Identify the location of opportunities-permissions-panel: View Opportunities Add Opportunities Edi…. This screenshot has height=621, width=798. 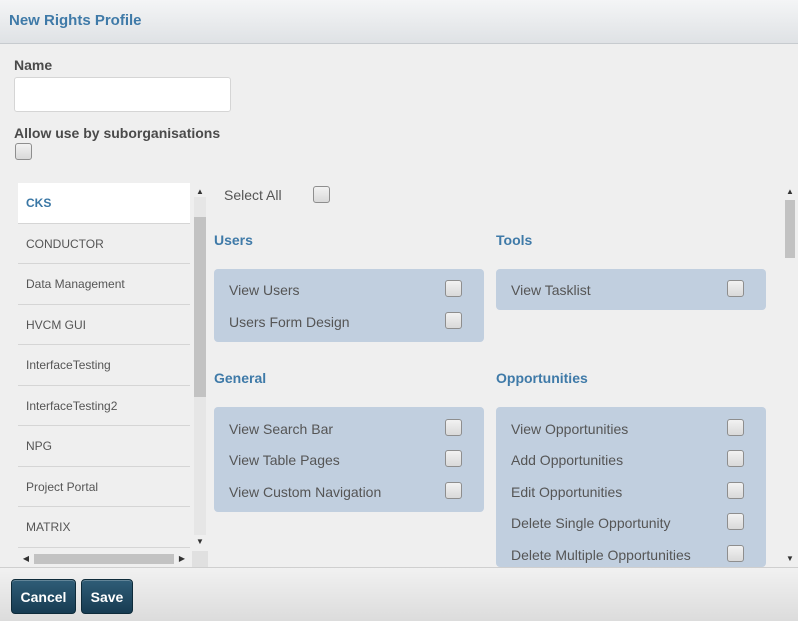
(631, 487).